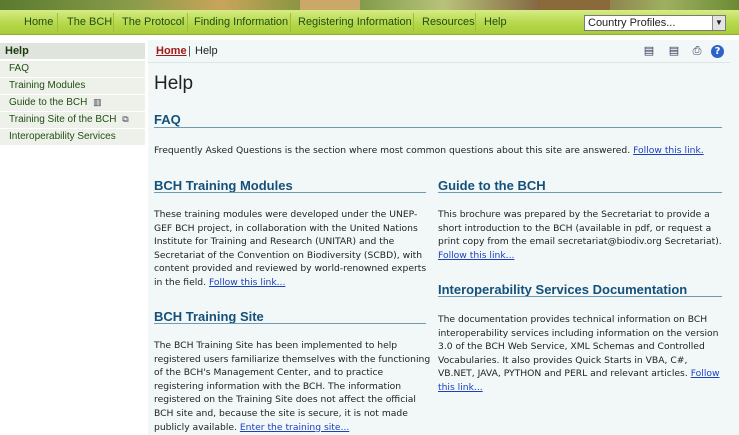  I want to click on faq-heading: FAQ, so click(167, 119).